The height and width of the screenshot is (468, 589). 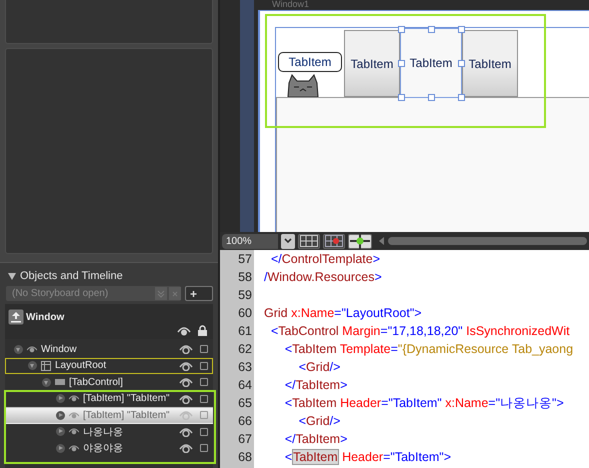 What do you see at coordinates (71, 276) in the screenshot?
I see `panel-title: Objects and Timeline` at bounding box center [71, 276].